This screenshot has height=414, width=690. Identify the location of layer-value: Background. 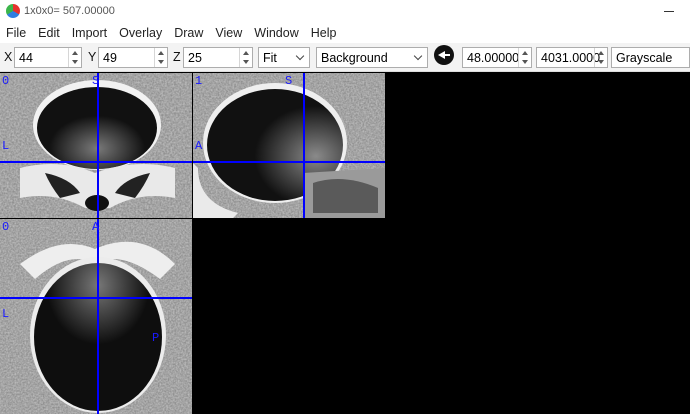
(354, 58).